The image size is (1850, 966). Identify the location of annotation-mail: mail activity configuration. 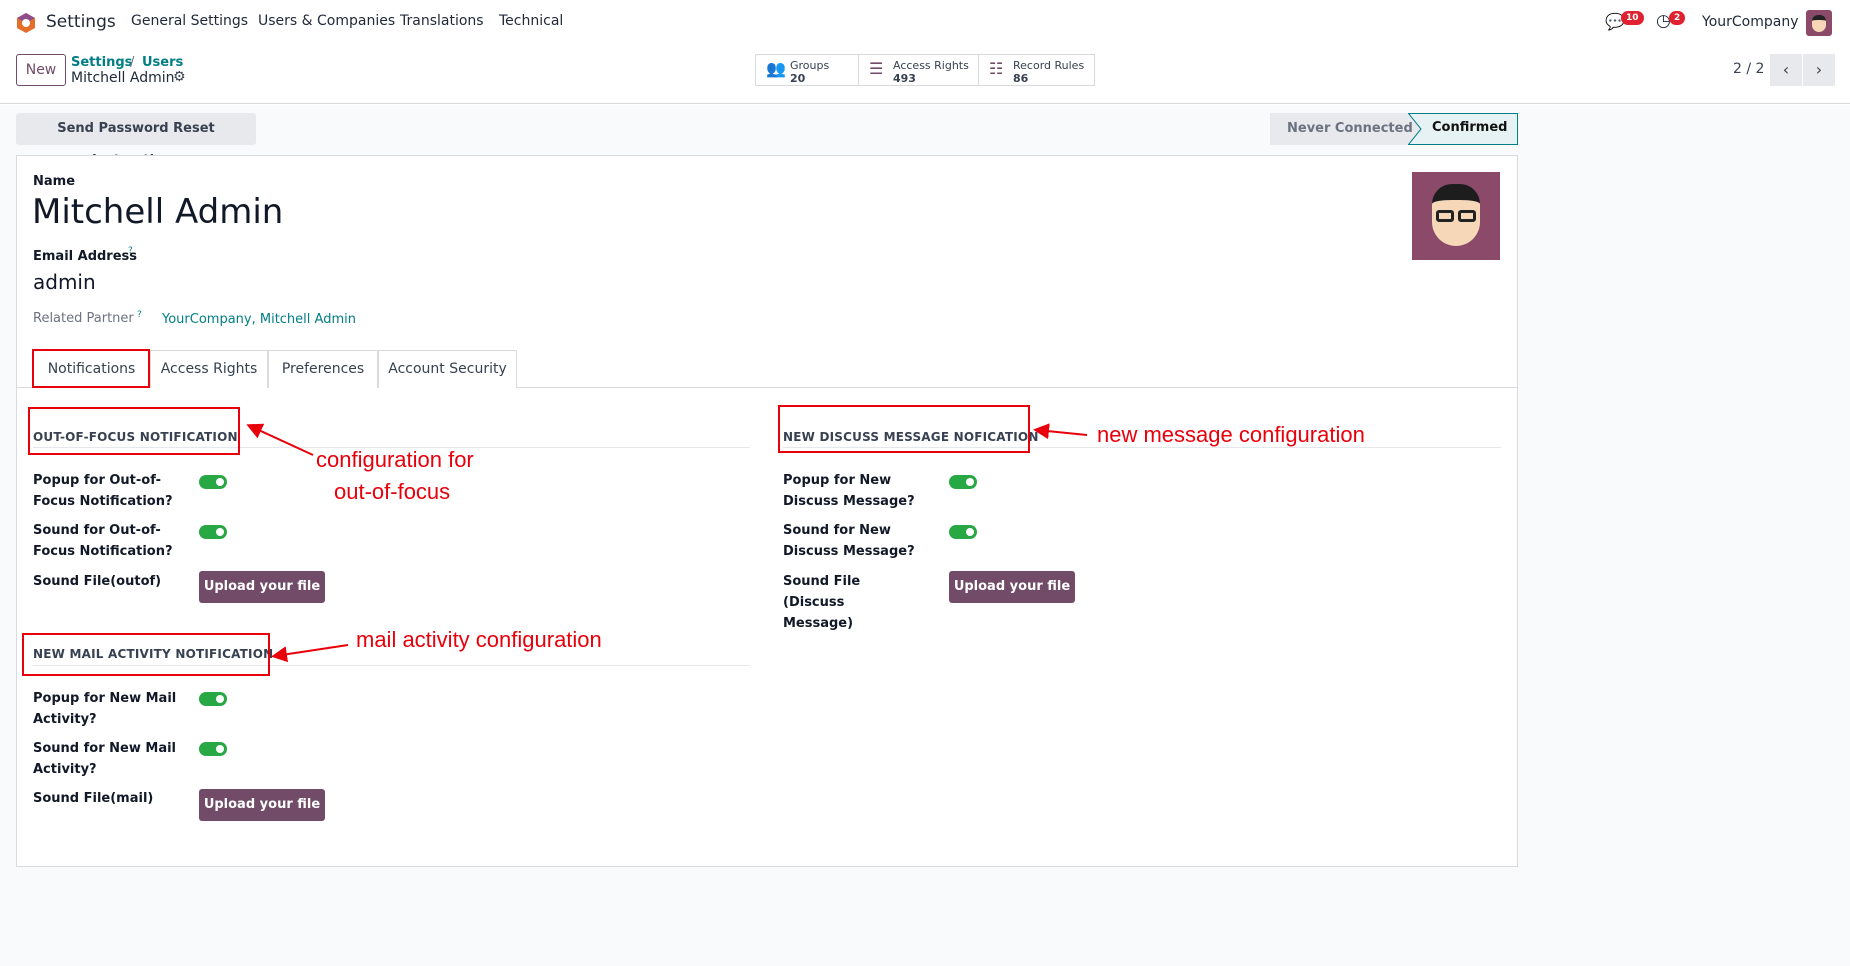
(479, 639).